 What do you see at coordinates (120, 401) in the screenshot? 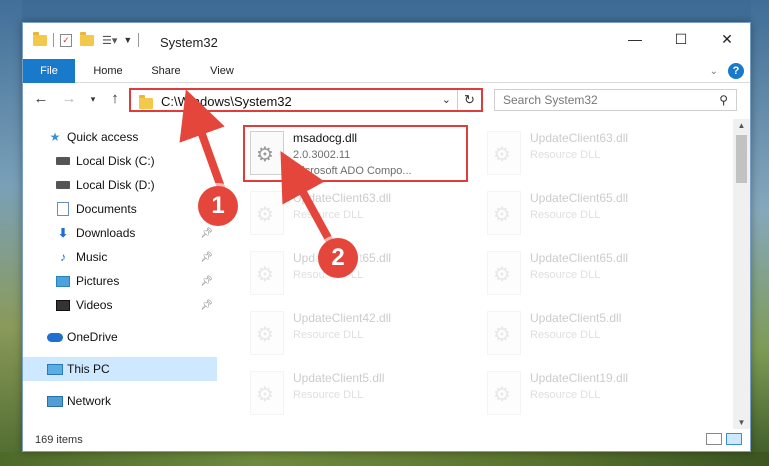
I see `sidebar-item-network: Network` at bounding box center [120, 401].